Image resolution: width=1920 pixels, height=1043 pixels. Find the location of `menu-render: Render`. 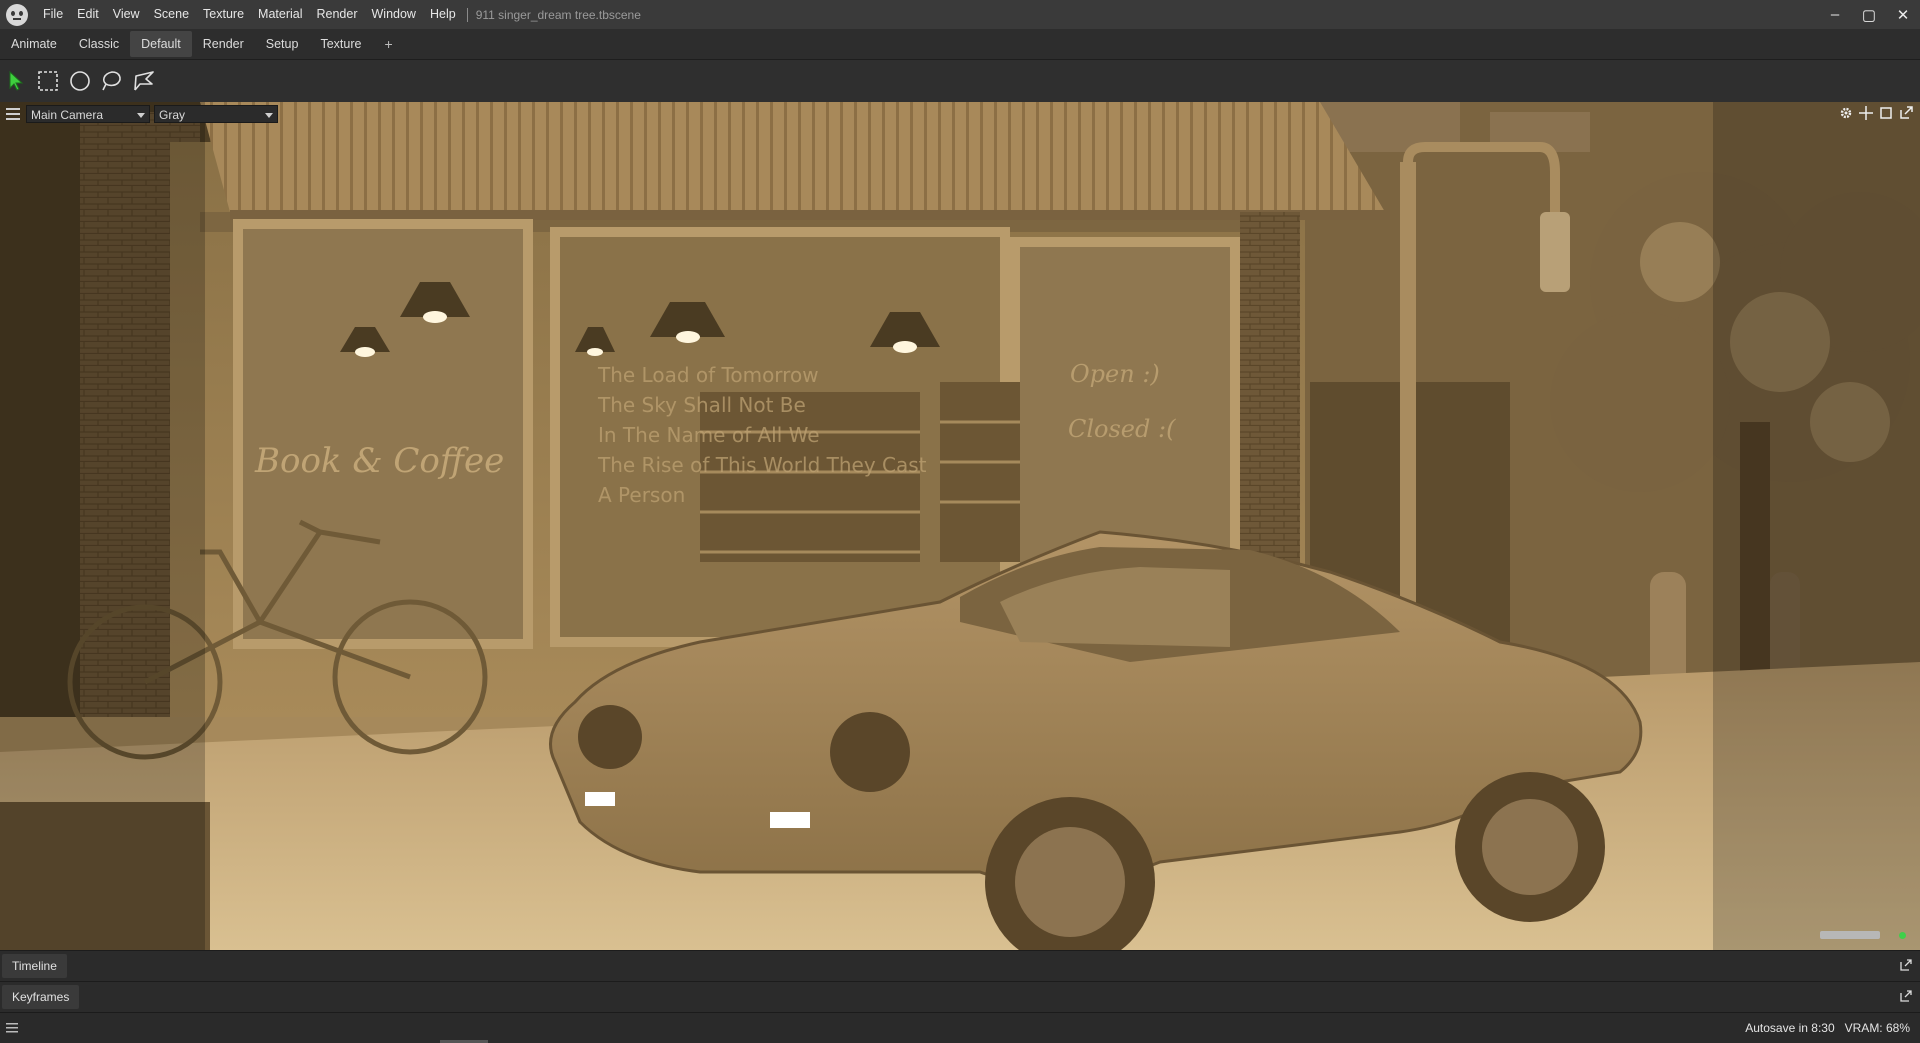

menu-render: Render is located at coordinates (337, 14).